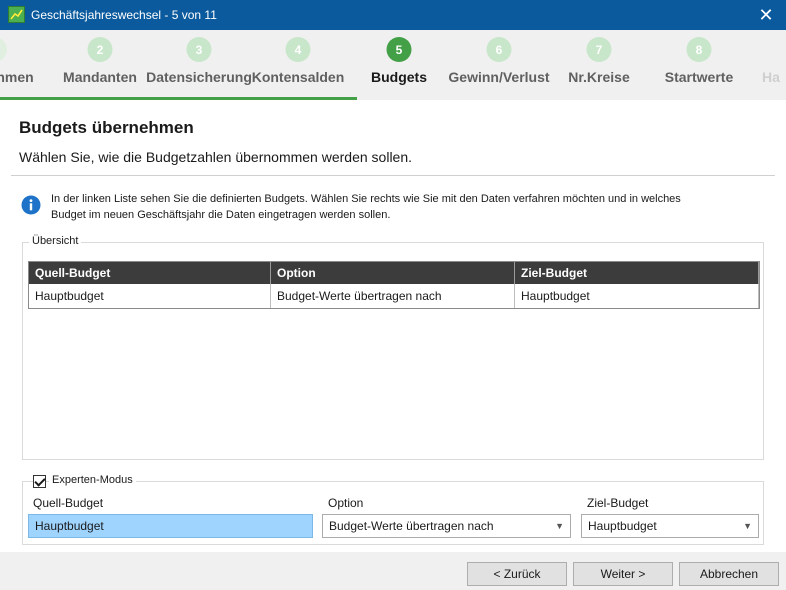 The height and width of the screenshot is (590, 786). I want to click on option-select: Budget-Werte übertragen nach ▼, so click(446, 526).